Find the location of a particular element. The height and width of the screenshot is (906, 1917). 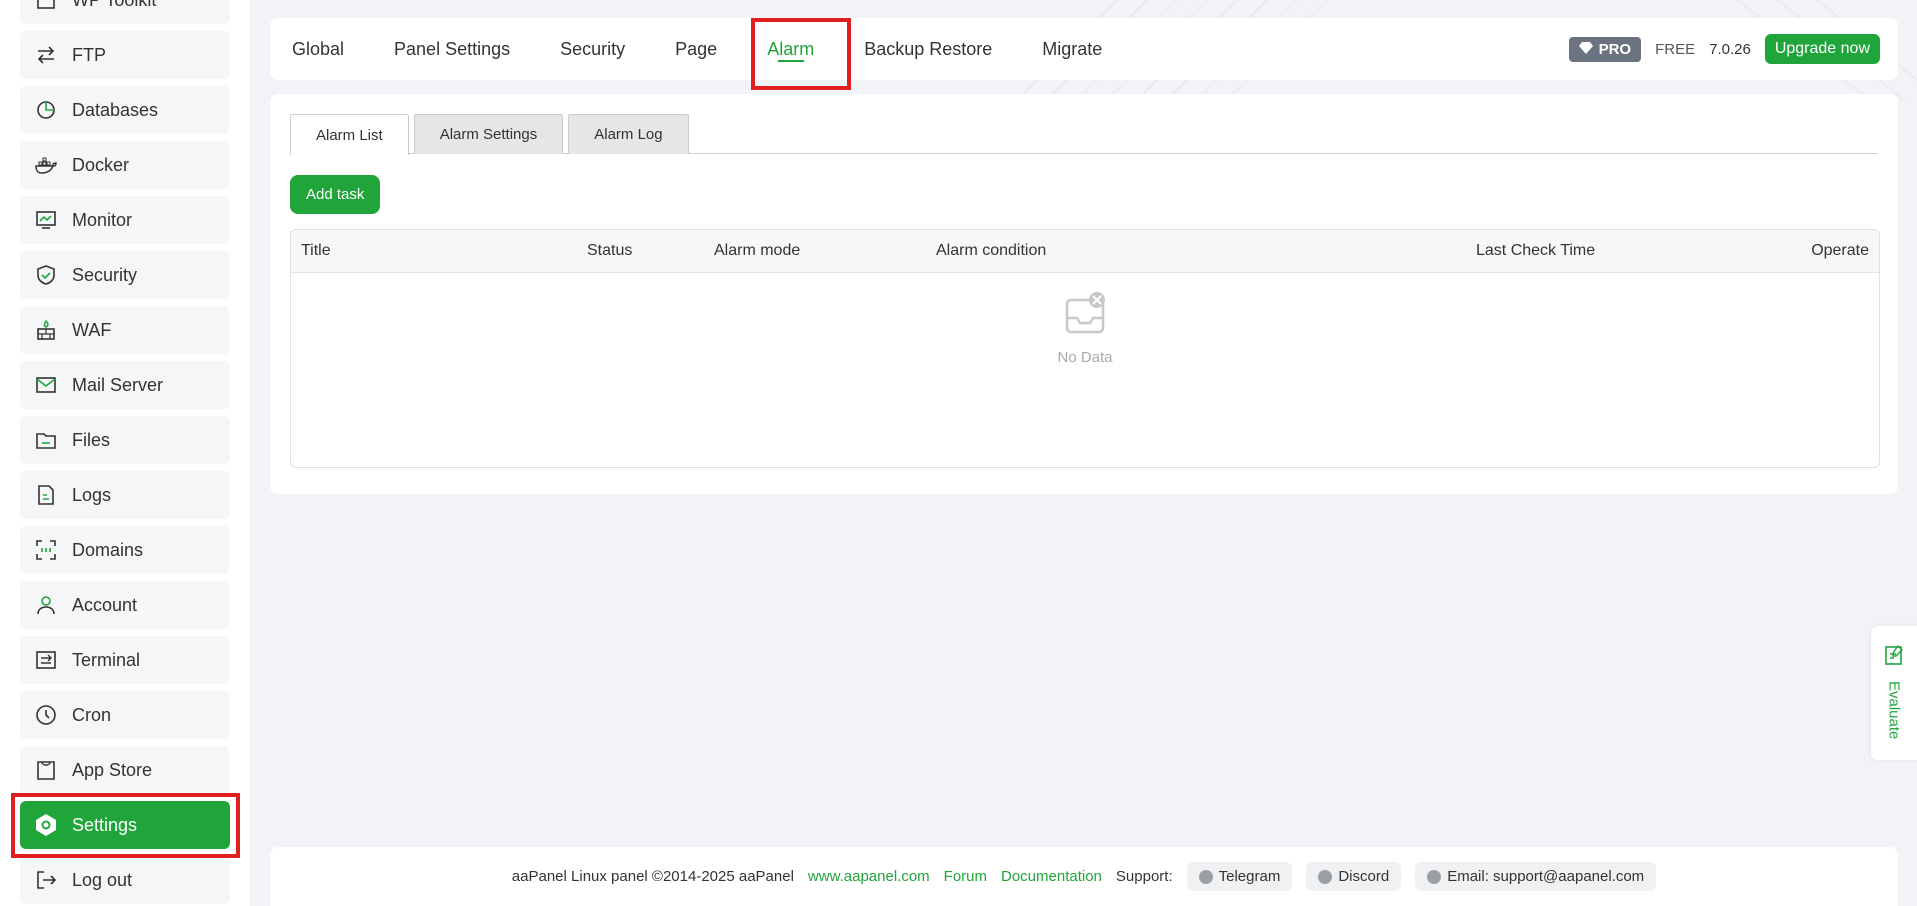

sidebar-item-label: Cron is located at coordinates (92, 714).